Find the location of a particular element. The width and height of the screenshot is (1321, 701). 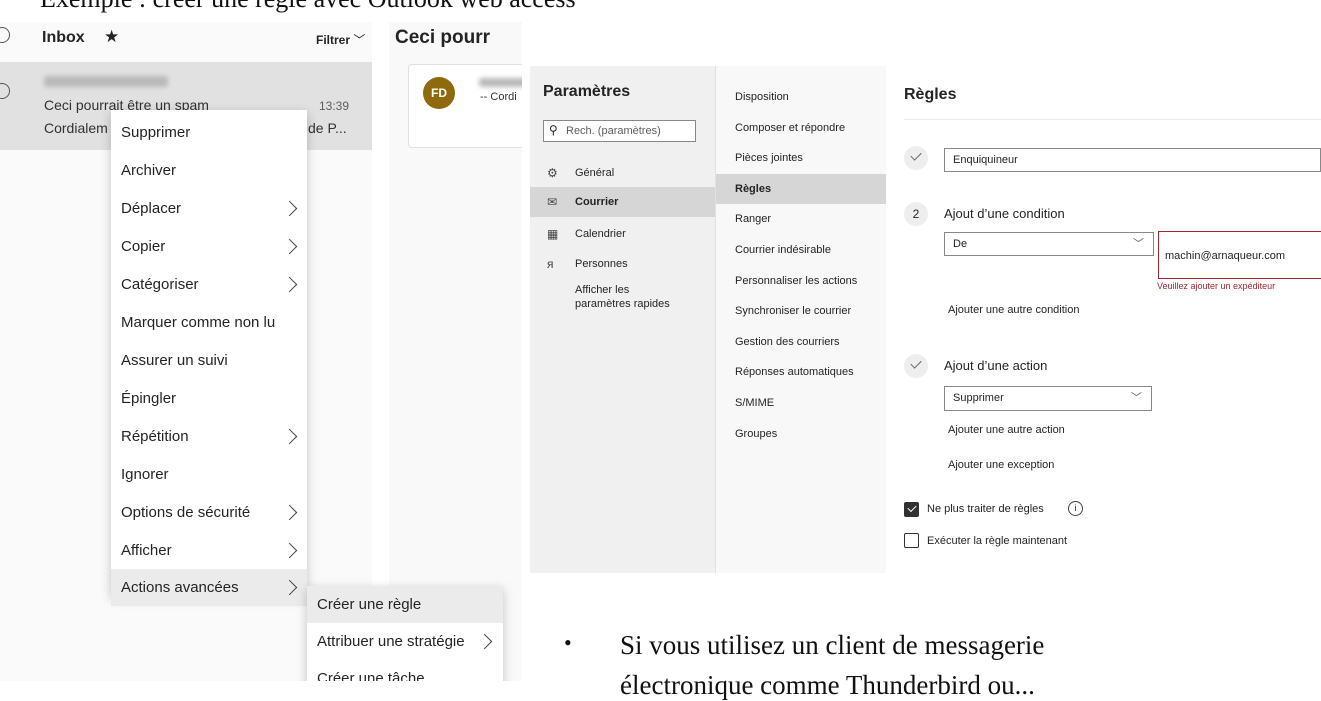

submenu-item-label: Créer une tâche is located at coordinates (371, 675).